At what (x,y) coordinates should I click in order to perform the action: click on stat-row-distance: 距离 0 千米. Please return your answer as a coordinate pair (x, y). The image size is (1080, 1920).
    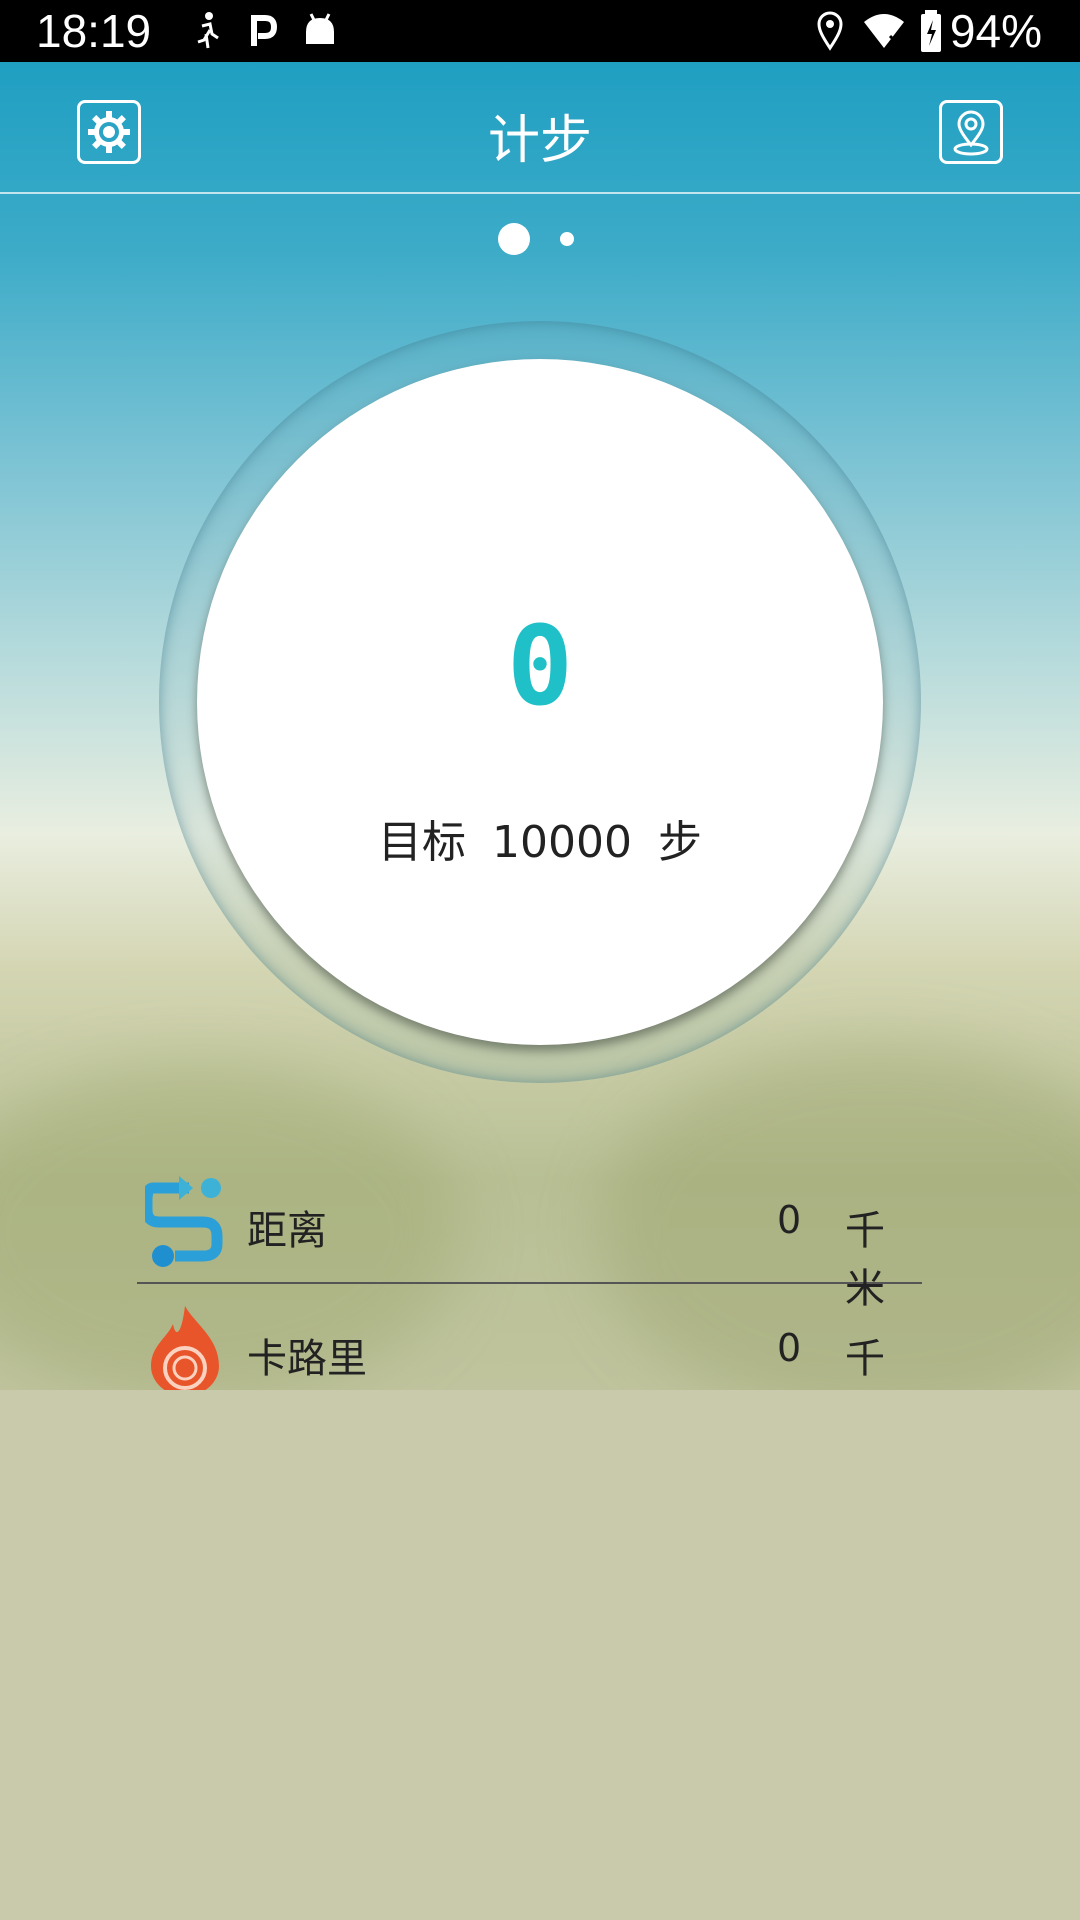
    Looking at the image, I should click on (529, 1237).